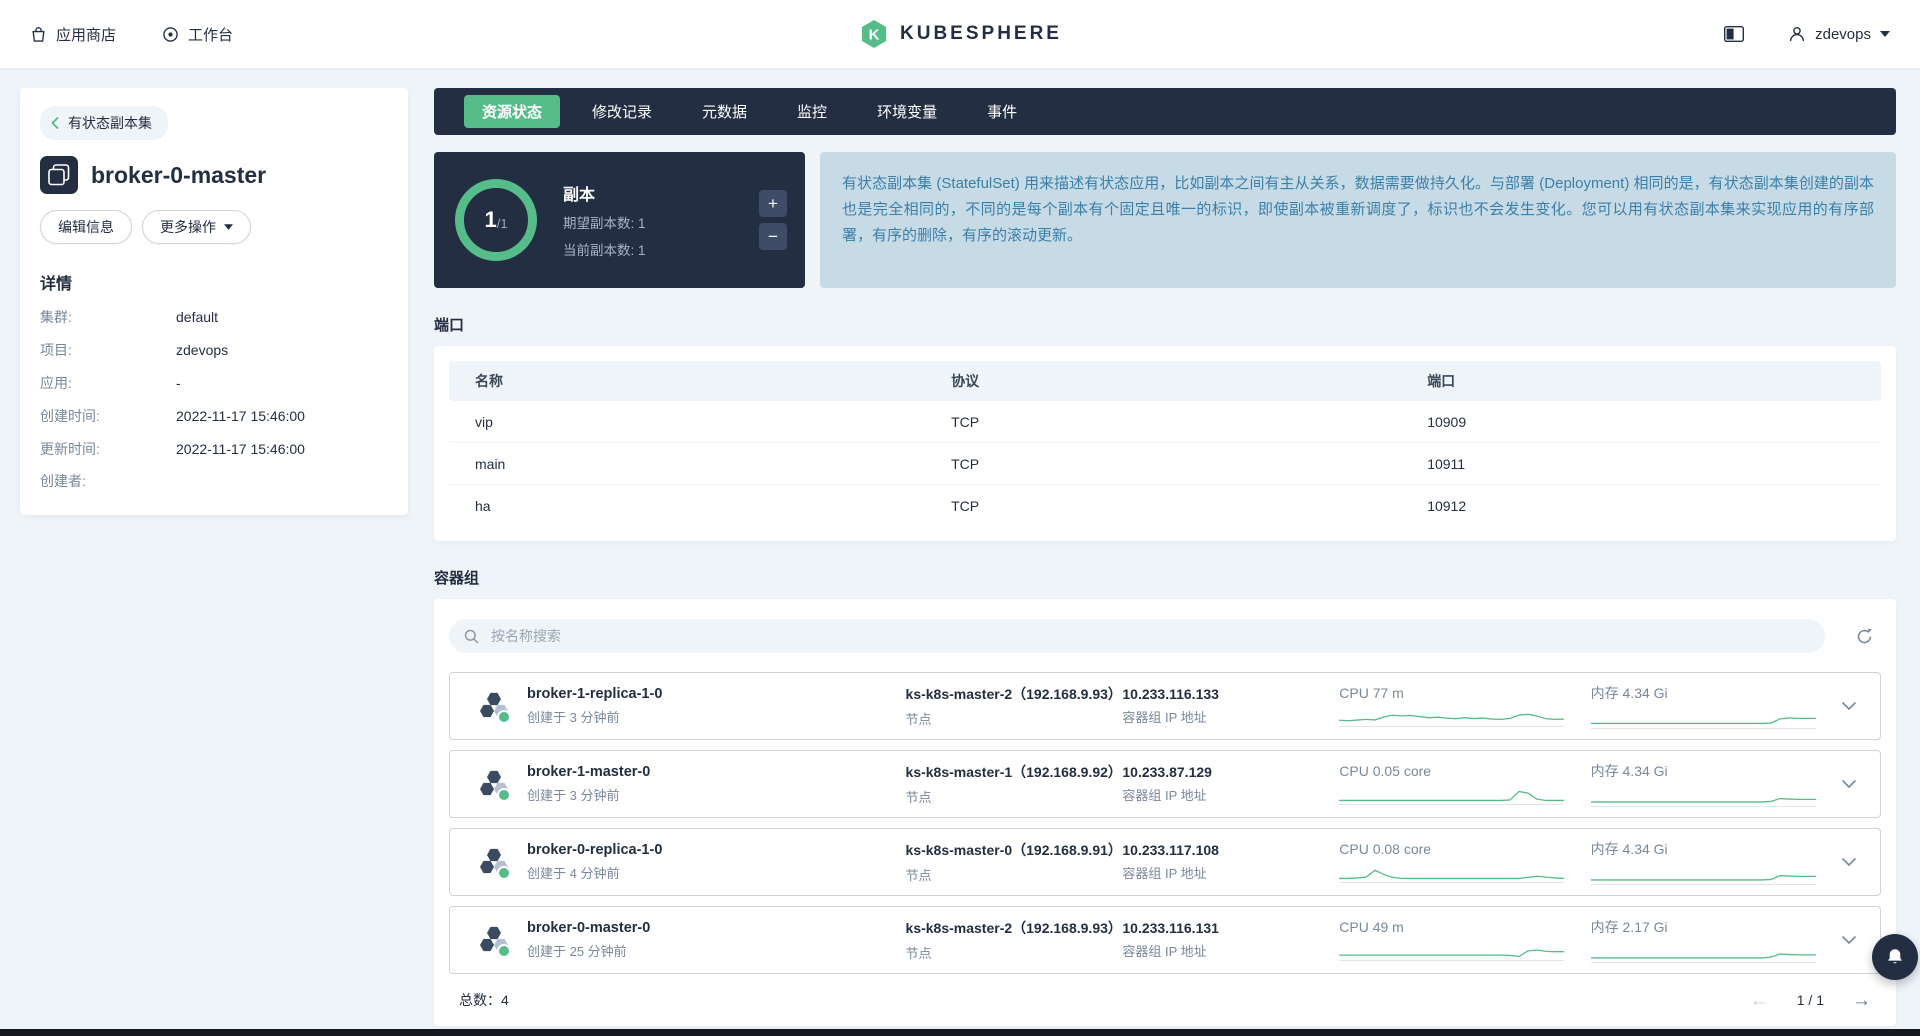  I want to click on more-actions-label: 更多操作, so click(188, 227).